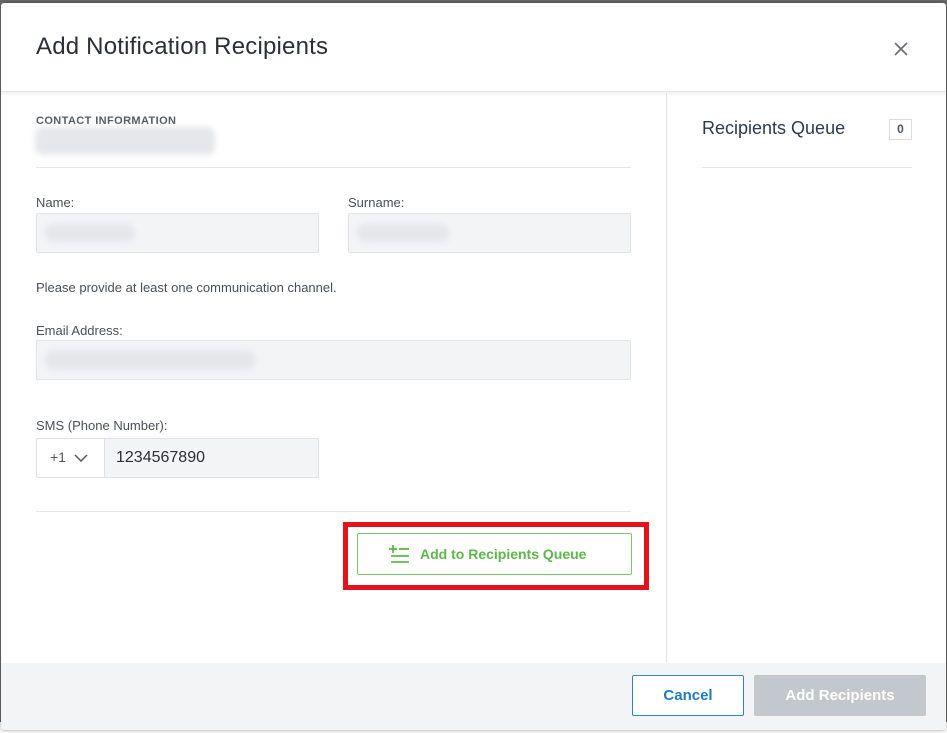  What do you see at coordinates (79, 330) in the screenshot?
I see `email-label: Email Address:` at bounding box center [79, 330].